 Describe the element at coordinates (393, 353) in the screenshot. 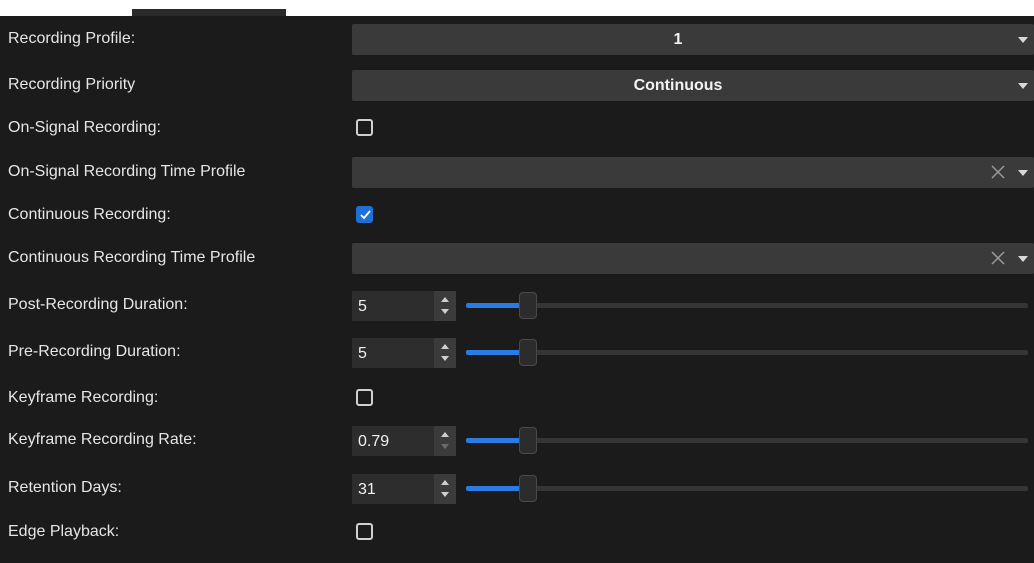

I see `pre-recording-duration-input: 5` at that location.